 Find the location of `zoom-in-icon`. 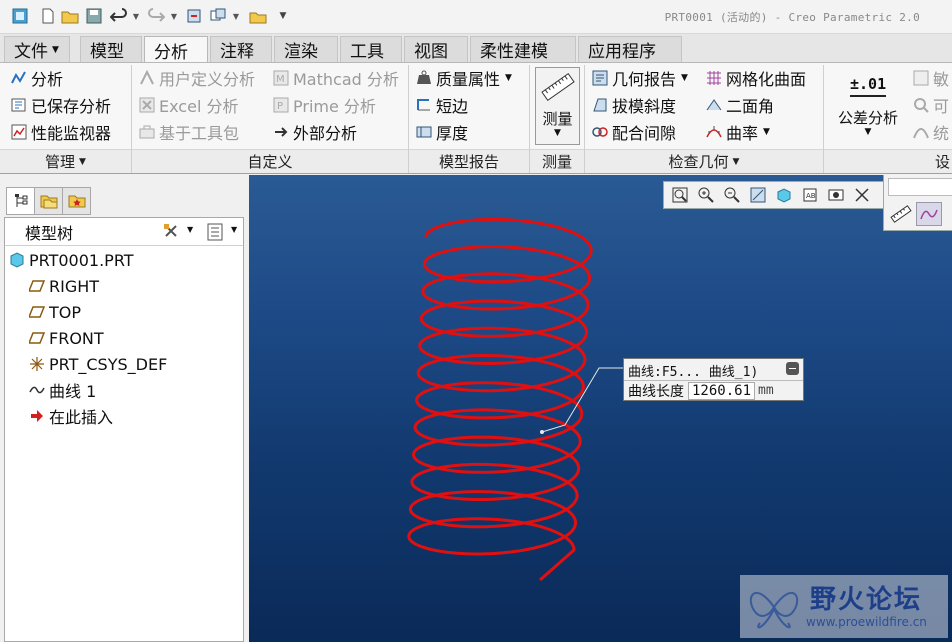

zoom-in-icon is located at coordinates (706, 195).